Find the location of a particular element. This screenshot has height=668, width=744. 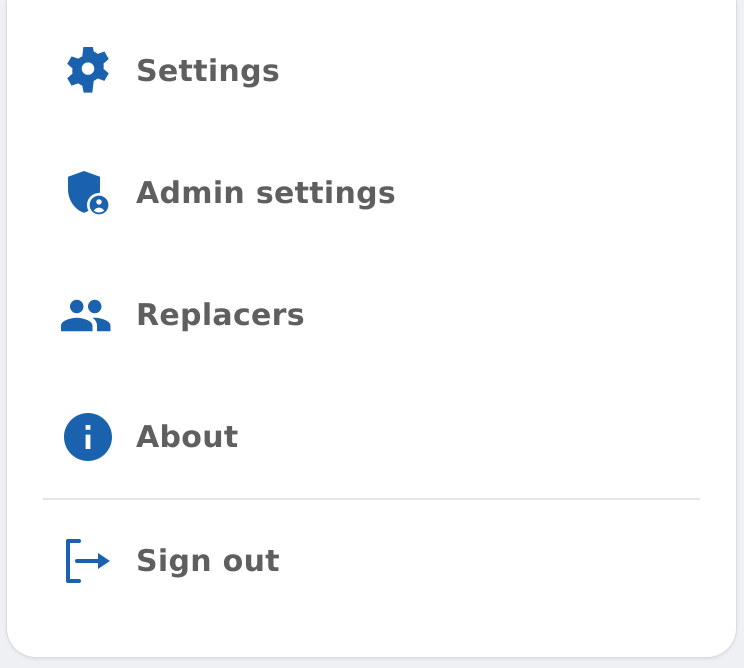

shield-person-icon is located at coordinates (88, 193).